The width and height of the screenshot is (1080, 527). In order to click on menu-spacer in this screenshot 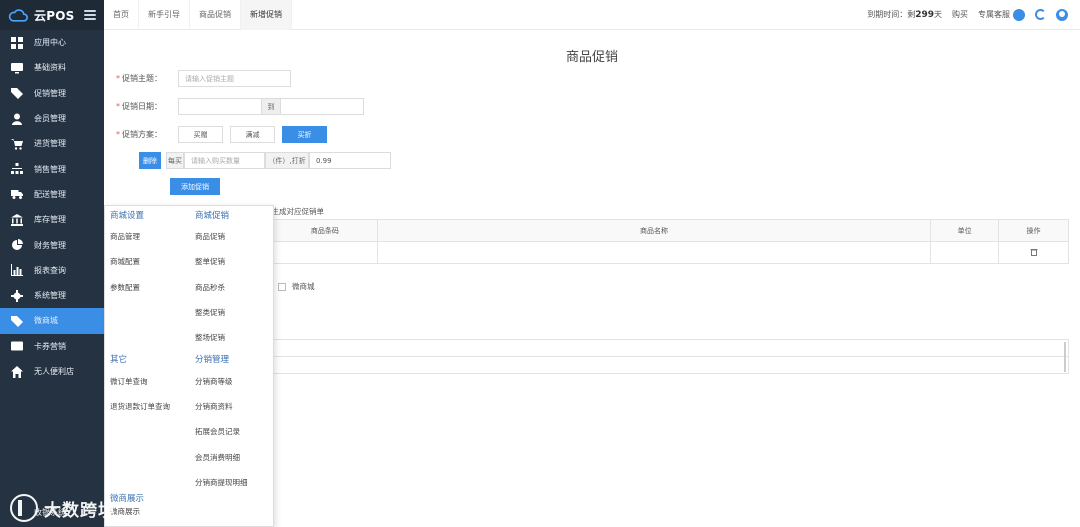, I will do `click(152, 337)`.